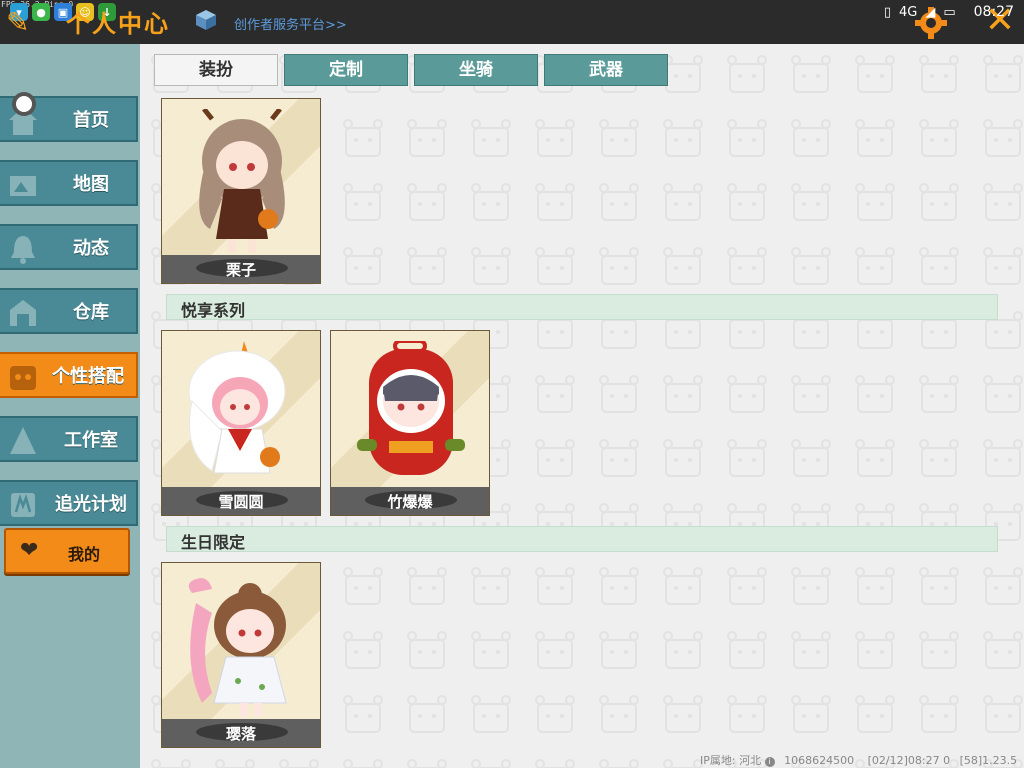  I want to click on user-id: 1068624500, so click(819, 760).